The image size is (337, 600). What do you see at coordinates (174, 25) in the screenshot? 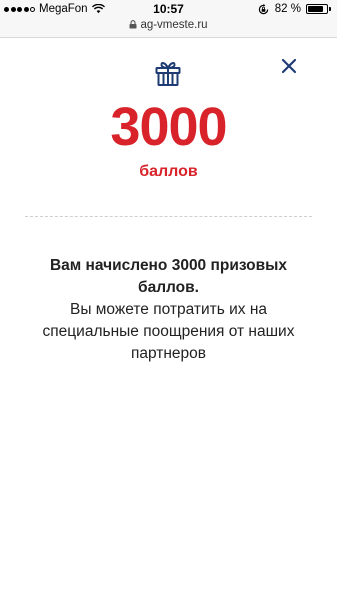
I see `url-text: ag-vmeste.ru` at bounding box center [174, 25].